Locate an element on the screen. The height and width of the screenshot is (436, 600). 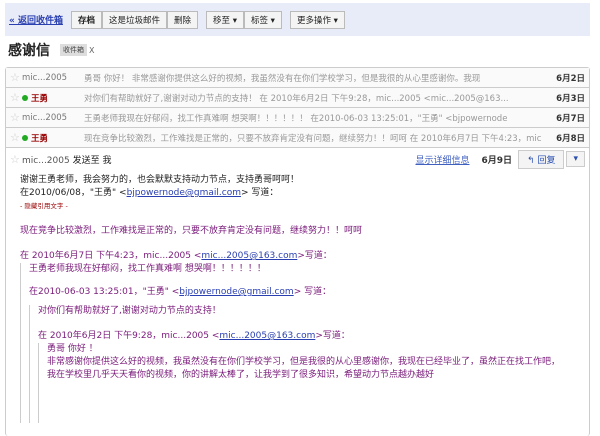
text: 在2010/06/08，"王勇" < is located at coordinates (73, 193).